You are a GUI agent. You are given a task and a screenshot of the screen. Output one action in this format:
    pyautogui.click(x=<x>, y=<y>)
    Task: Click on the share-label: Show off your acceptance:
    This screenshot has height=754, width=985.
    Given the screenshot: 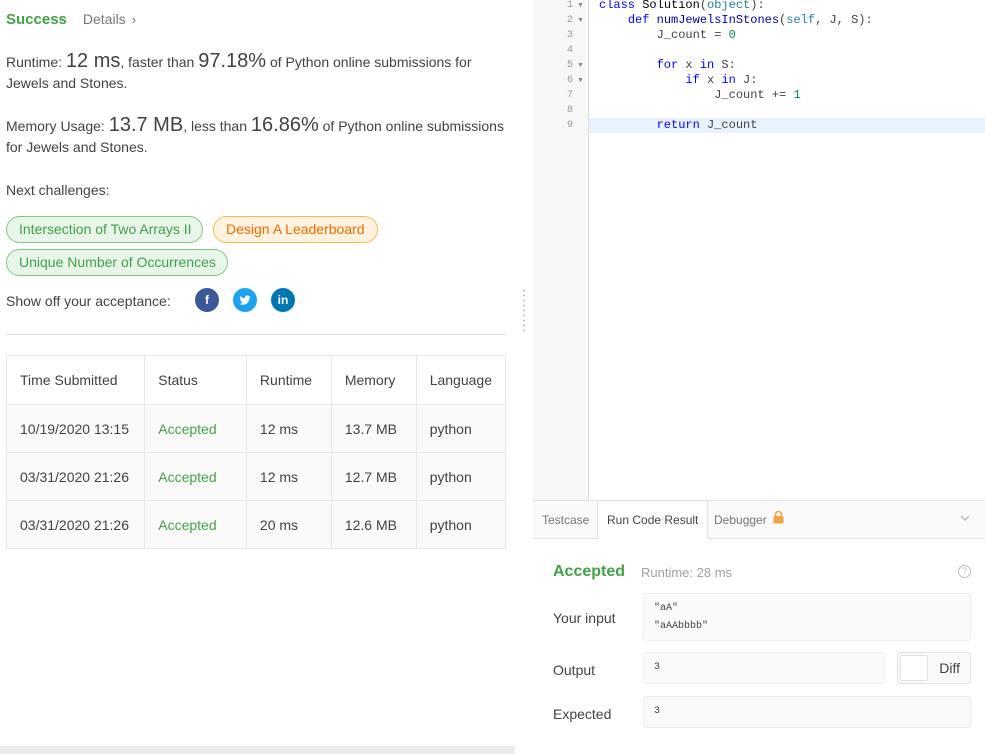 What is the action you would take?
    pyautogui.click(x=88, y=301)
    